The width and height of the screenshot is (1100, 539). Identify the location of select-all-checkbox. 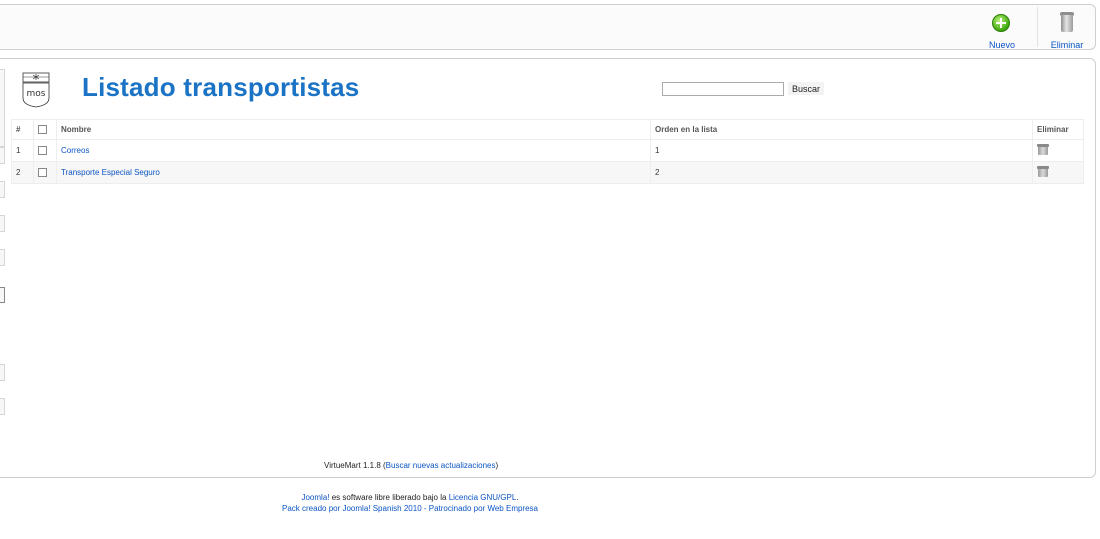
(42, 130).